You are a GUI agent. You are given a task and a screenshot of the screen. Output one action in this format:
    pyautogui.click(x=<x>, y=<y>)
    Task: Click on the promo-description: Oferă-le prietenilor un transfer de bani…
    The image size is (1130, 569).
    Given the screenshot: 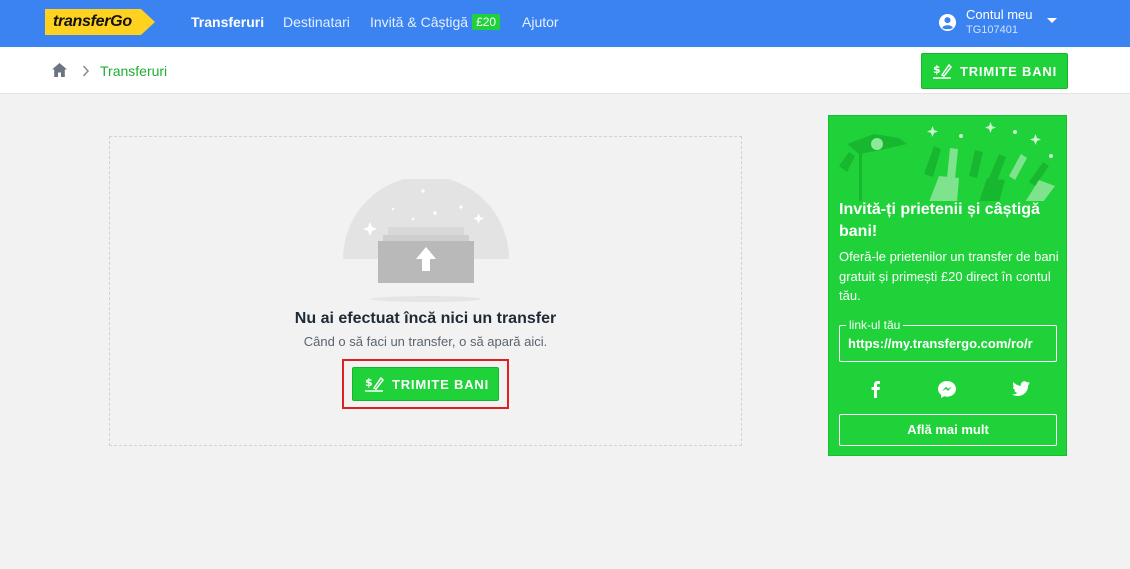 What is the action you would take?
    pyautogui.click(x=949, y=276)
    